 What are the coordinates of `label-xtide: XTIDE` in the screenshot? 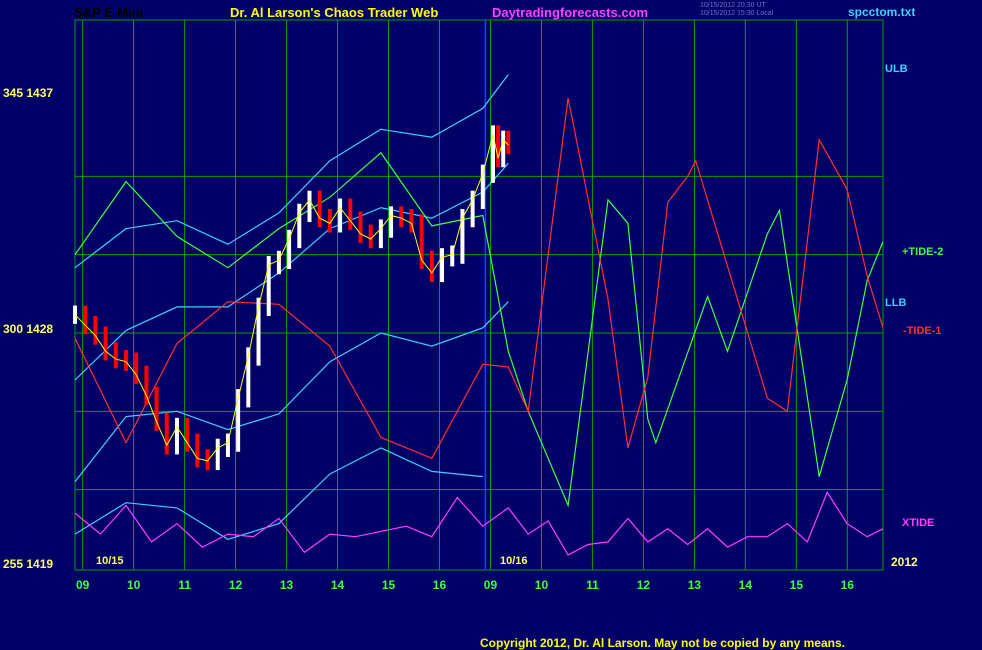 It's located at (918, 523).